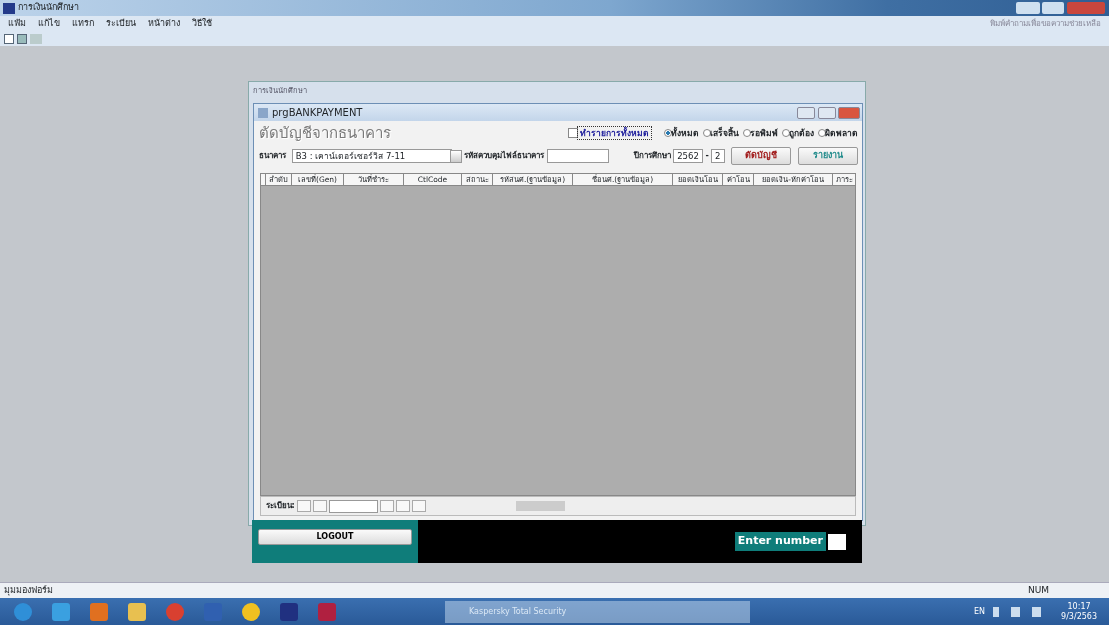 This screenshot has width=1109, height=625. I want to click on num-lock-indicator: NUM, so click(1038, 590).